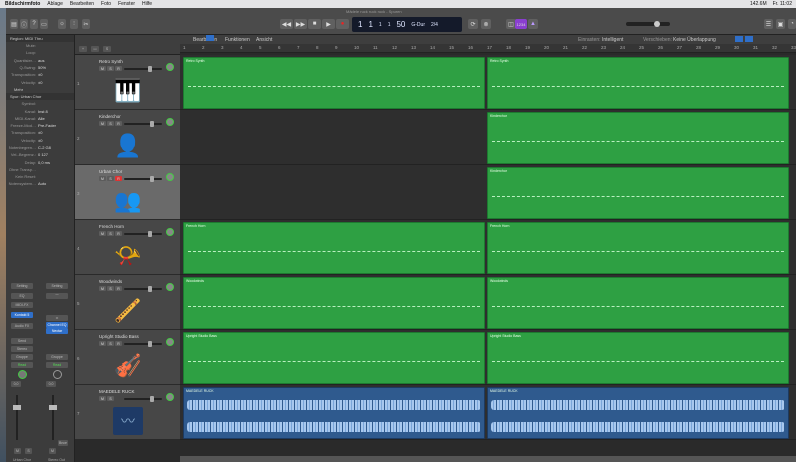  What do you see at coordinates (638, 358) in the screenshot?
I see `midi-region: Upright Studio Bass` at bounding box center [638, 358].